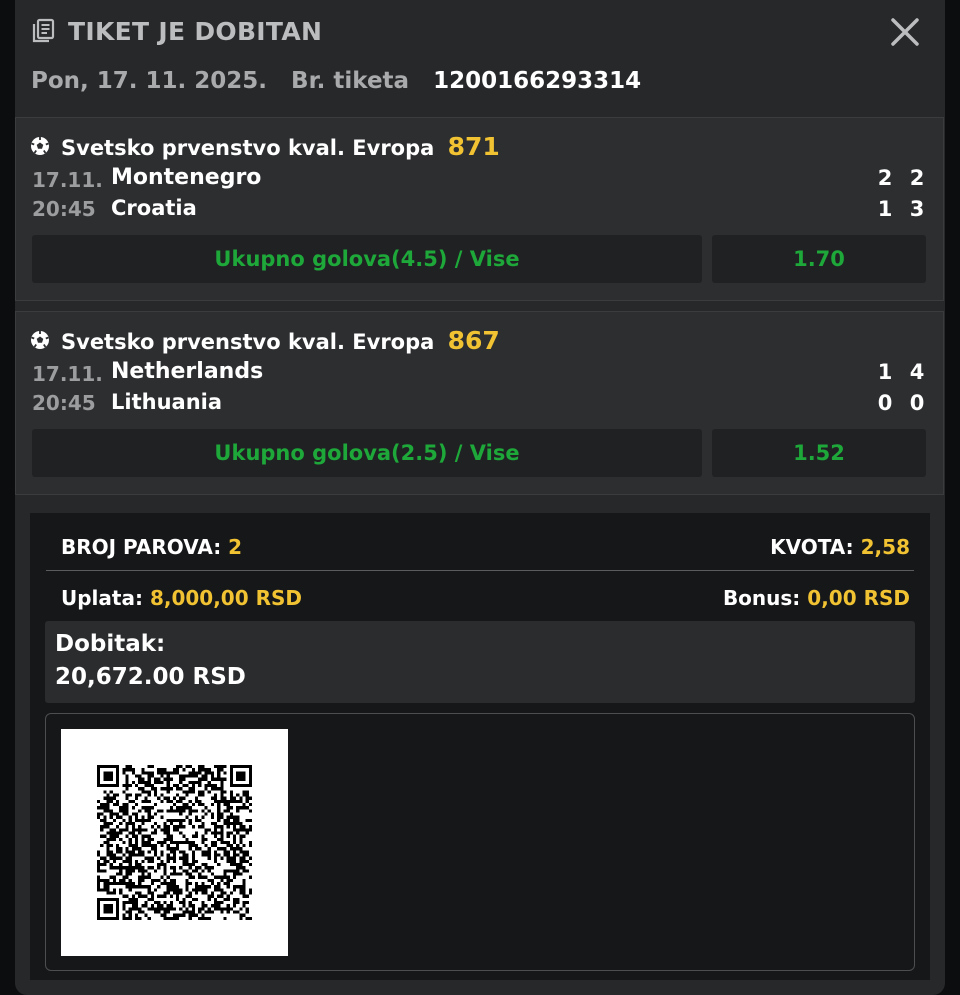  I want to click on odds-label: KVOTA:, so click(812, 547).